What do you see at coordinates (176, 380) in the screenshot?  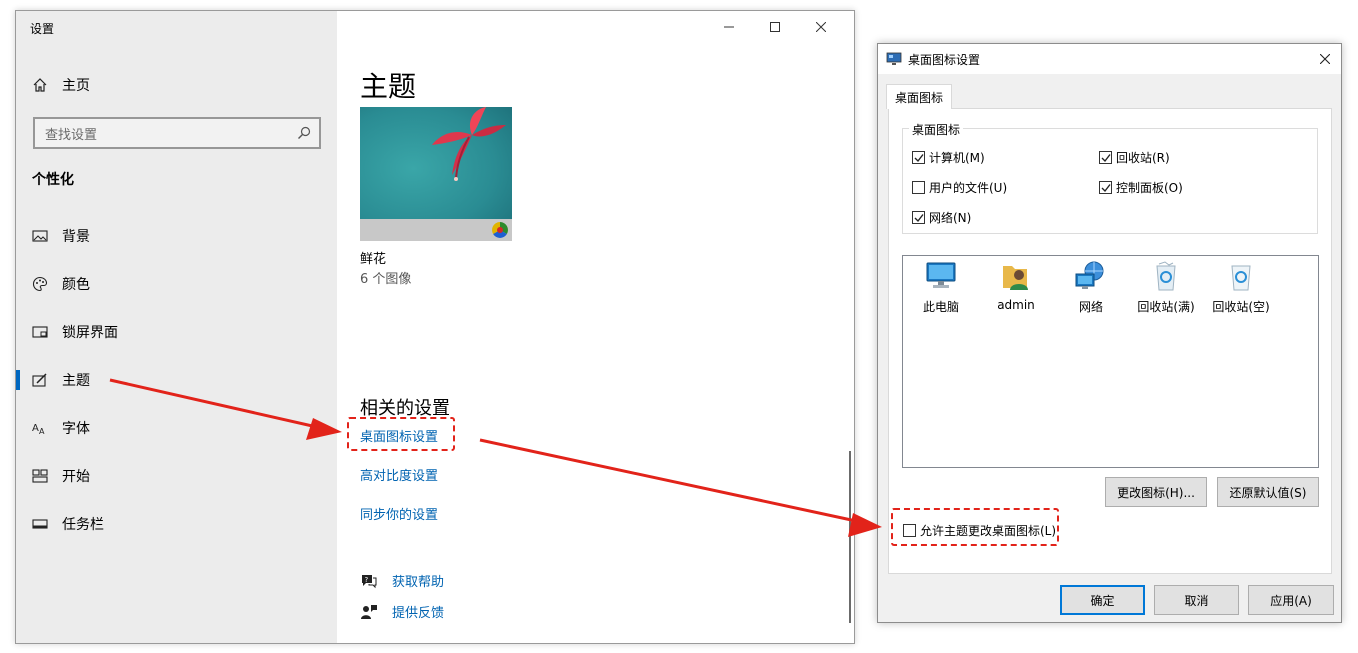 I see `sidebar-item-themes: 主题` at bounding box center [176, 380].